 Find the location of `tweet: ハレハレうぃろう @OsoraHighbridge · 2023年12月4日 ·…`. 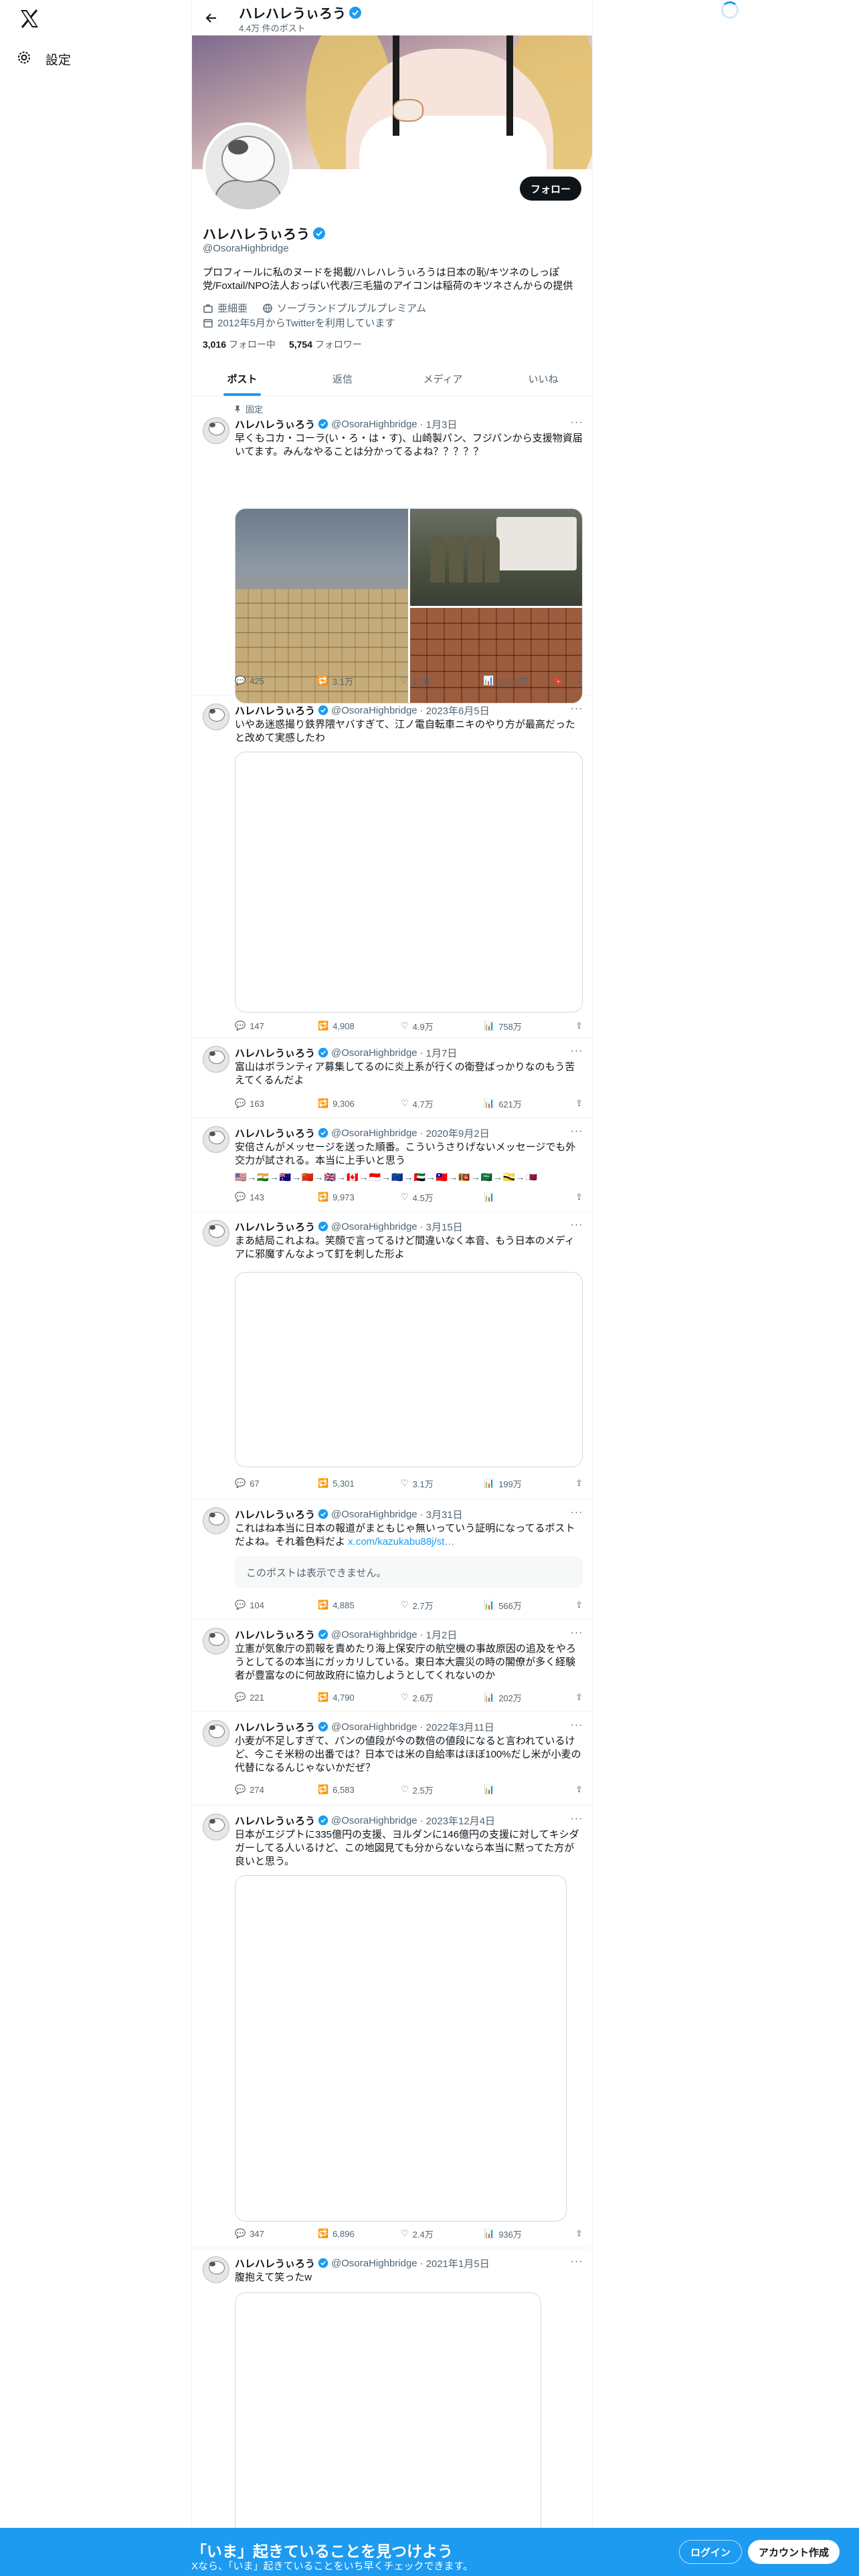

tweet: ハレハレうぃろう @OsoraHighbridge · 2023年12月4日 ·… is located at coordinates (392, 2027).